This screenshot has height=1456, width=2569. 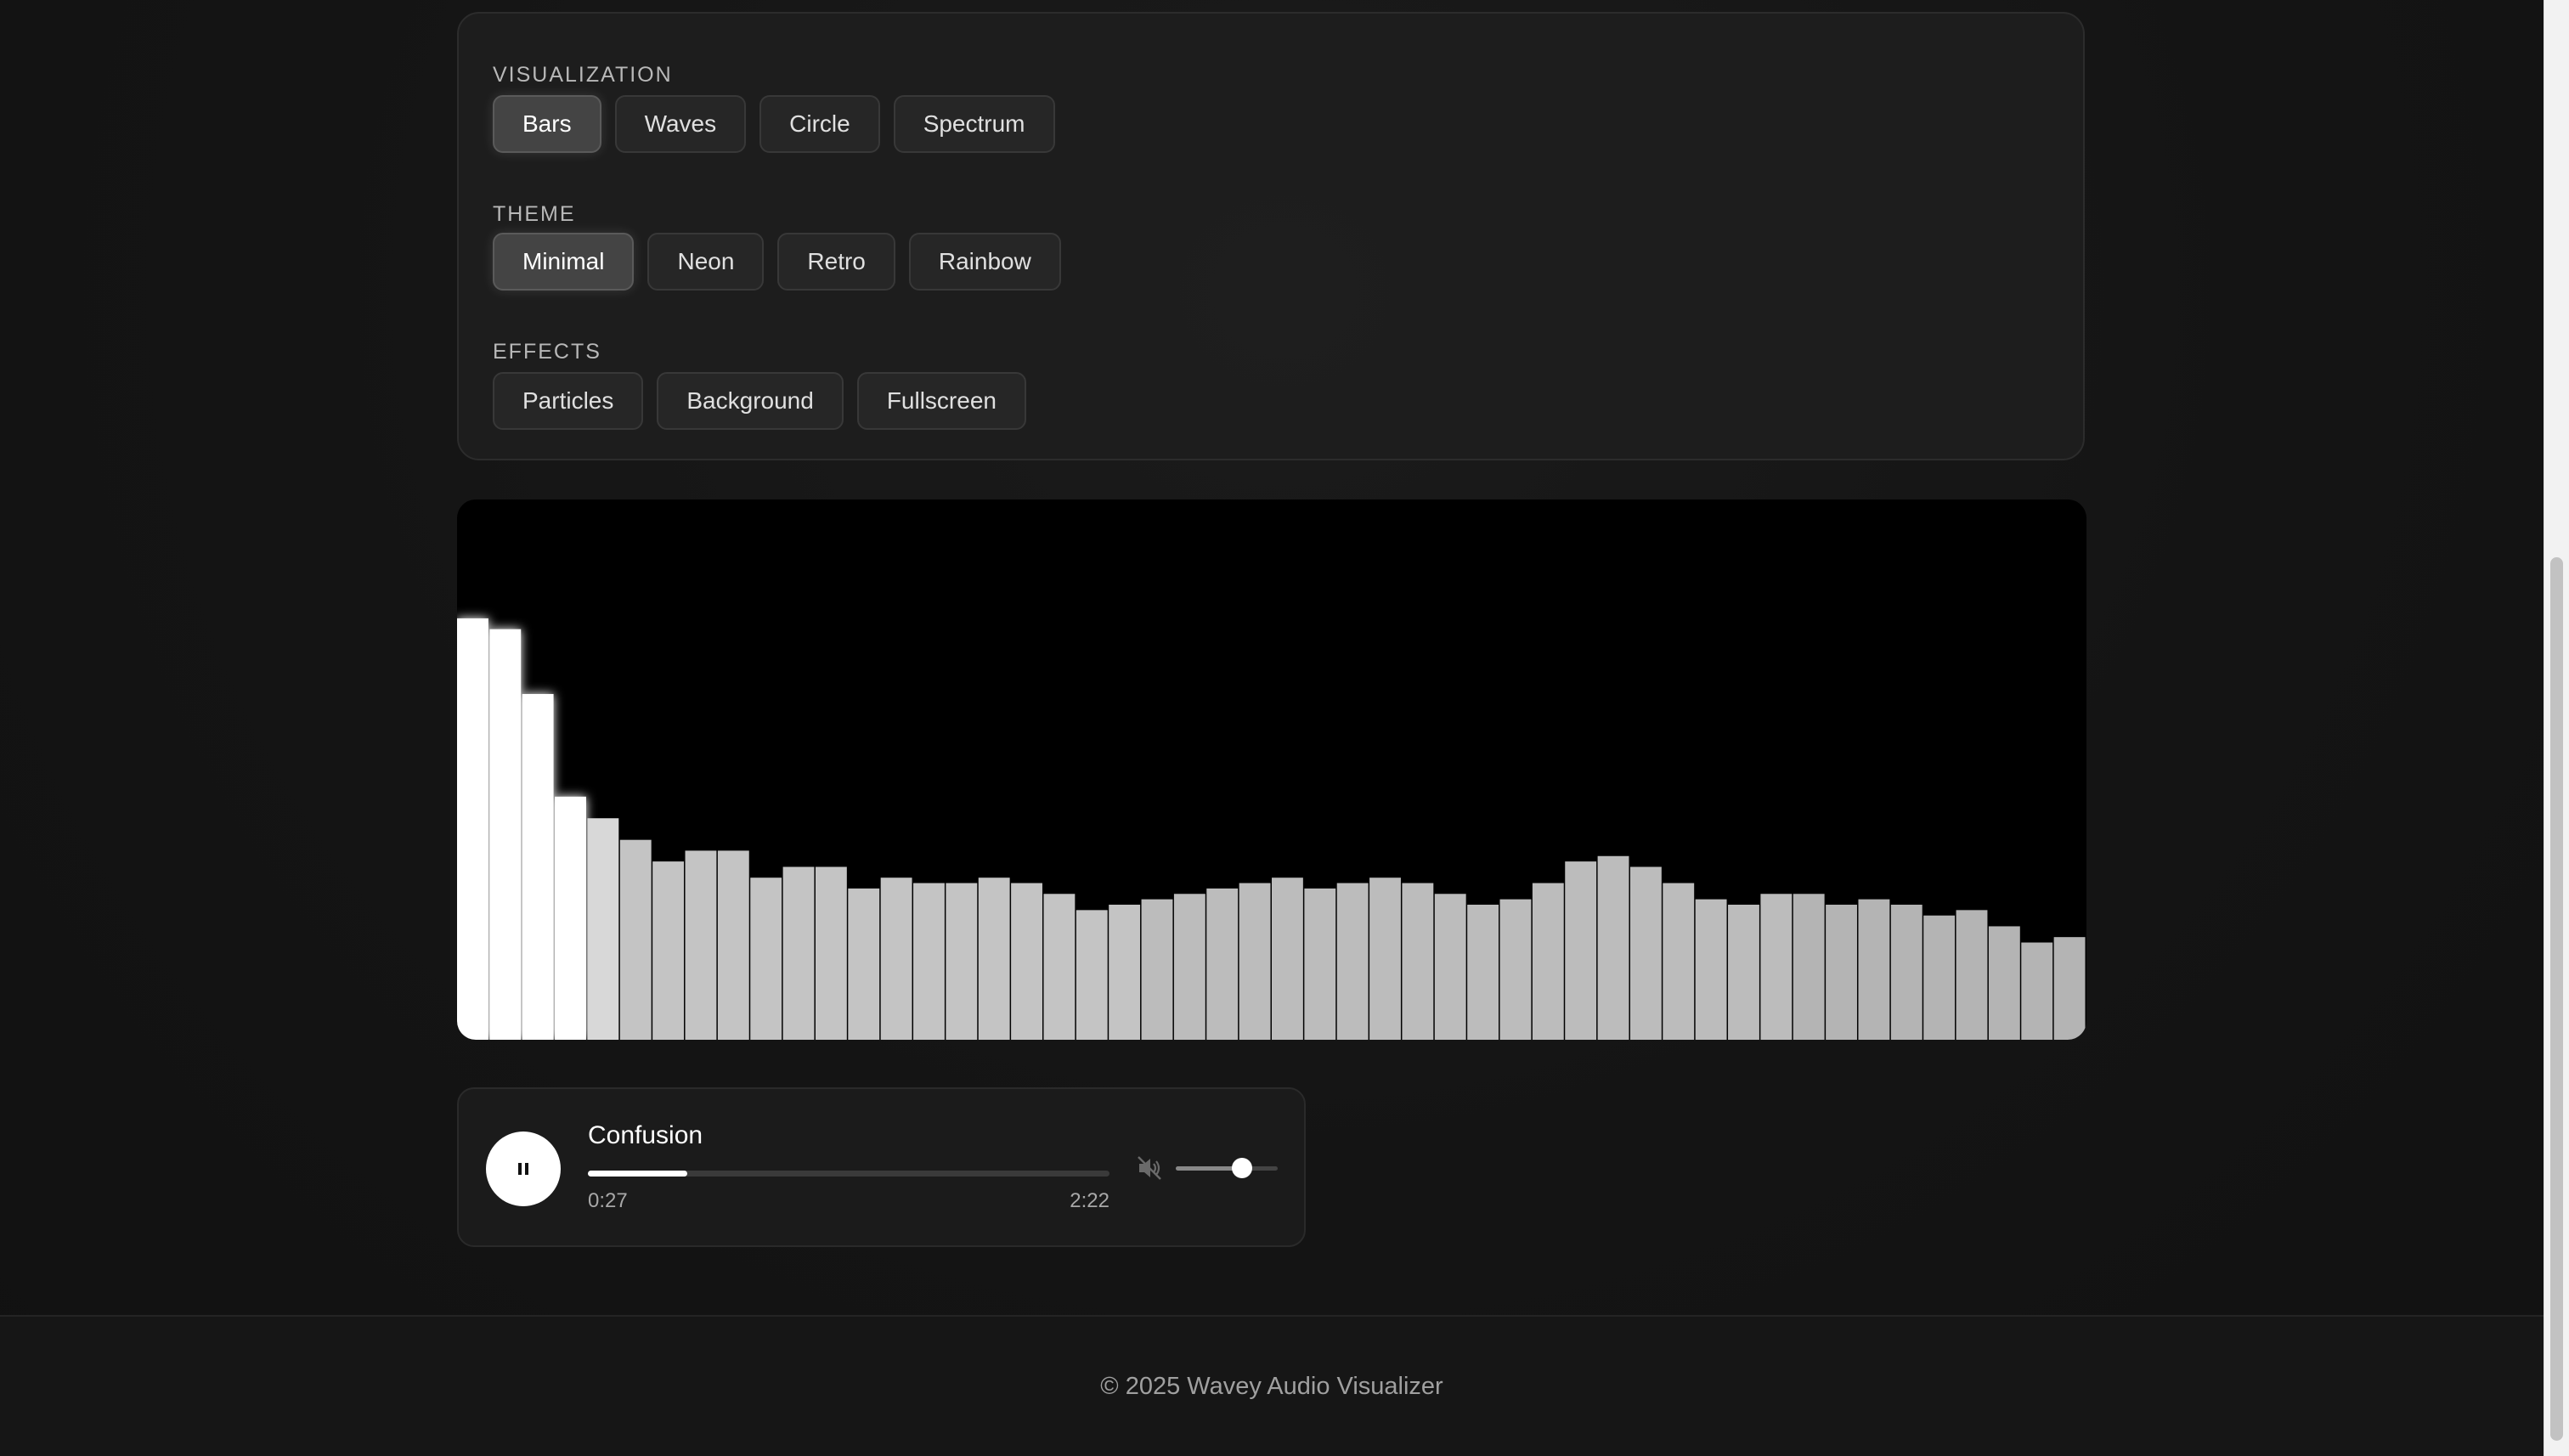 What do you see at coordinates (751, 401) in the screenshot?
I see `effect-background-button: Background` at bounding box center [751, 401].